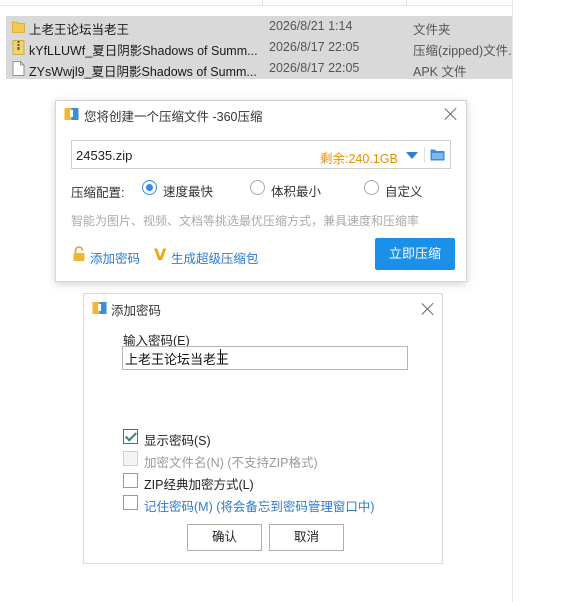  What do you see at coordinates (261, 154) in the screenshot?
I see `archive-path-field: 24535.zip 剩余:240.1GB` at bounding box center [261, 154].